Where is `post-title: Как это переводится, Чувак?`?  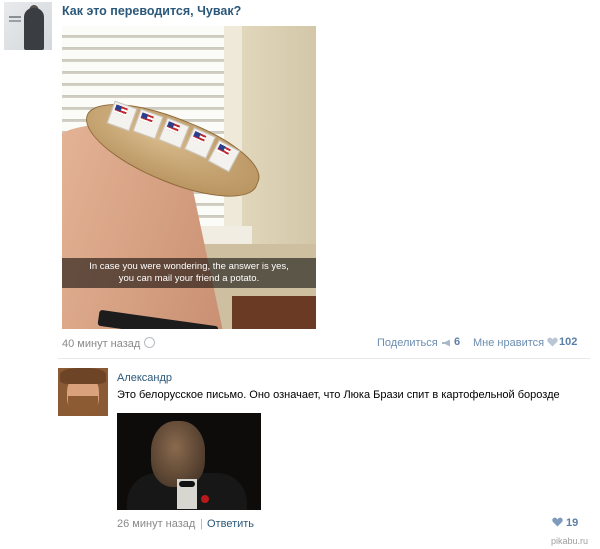
post-title: Как это переводится, Чувак? is located at coordinates (151, 11).